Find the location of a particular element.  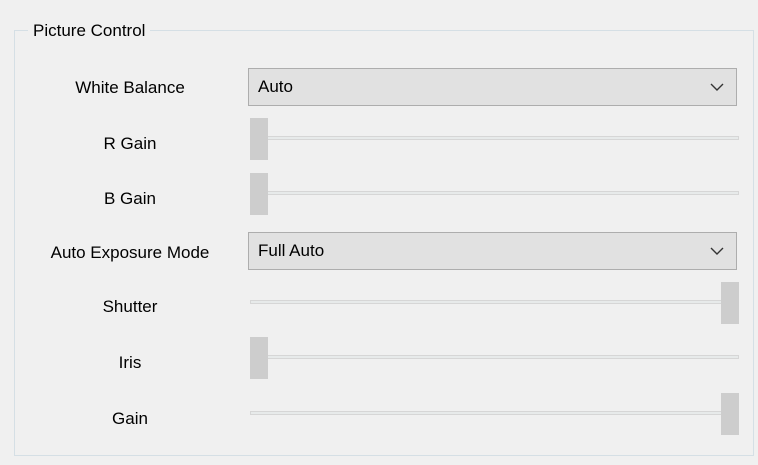

auto-exposure-mode-label: Auto Exposure Mode is located at coordinates (130, 252).